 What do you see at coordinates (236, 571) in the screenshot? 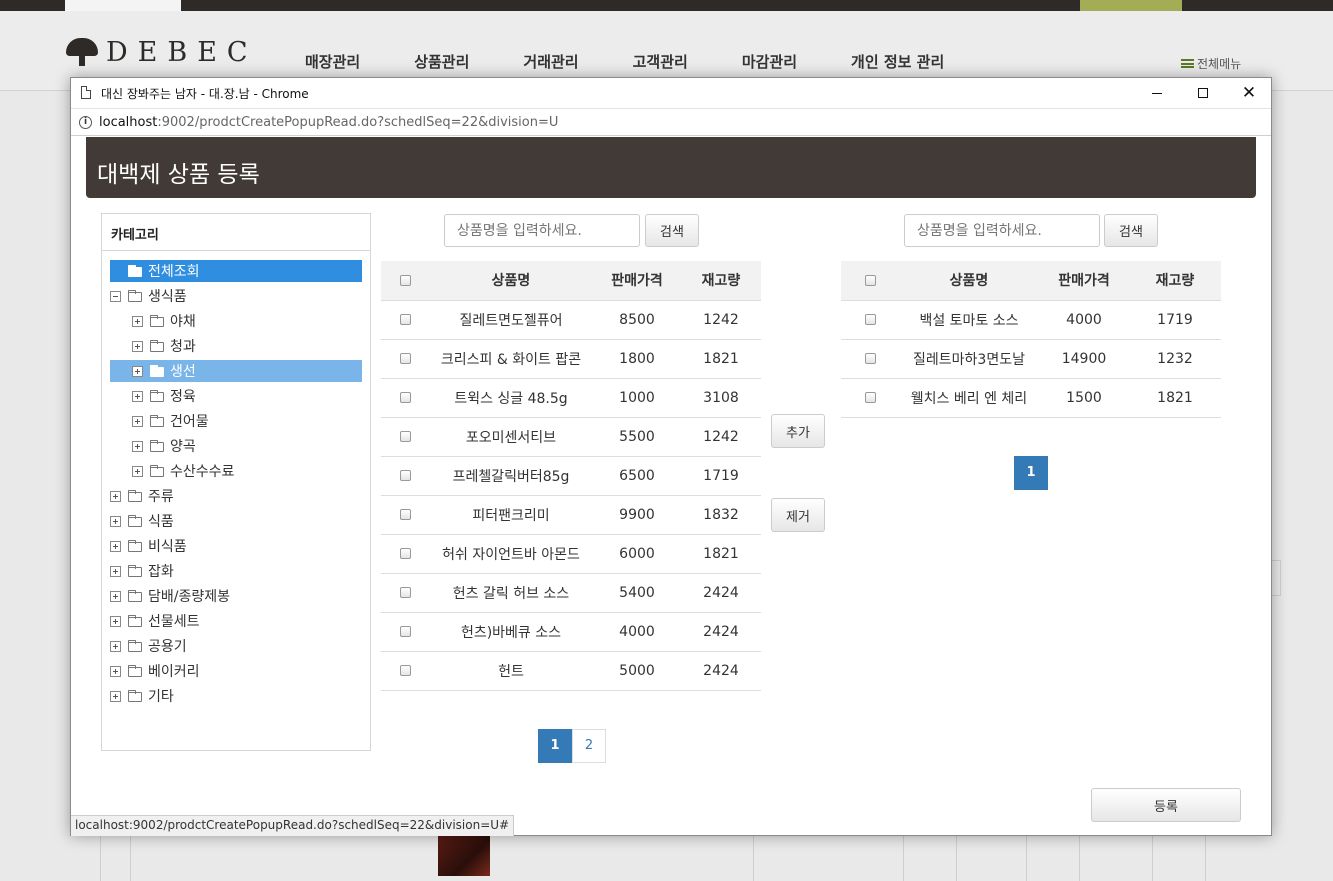
I see `tree-item: 잡화` at bounding box center [236, 571].